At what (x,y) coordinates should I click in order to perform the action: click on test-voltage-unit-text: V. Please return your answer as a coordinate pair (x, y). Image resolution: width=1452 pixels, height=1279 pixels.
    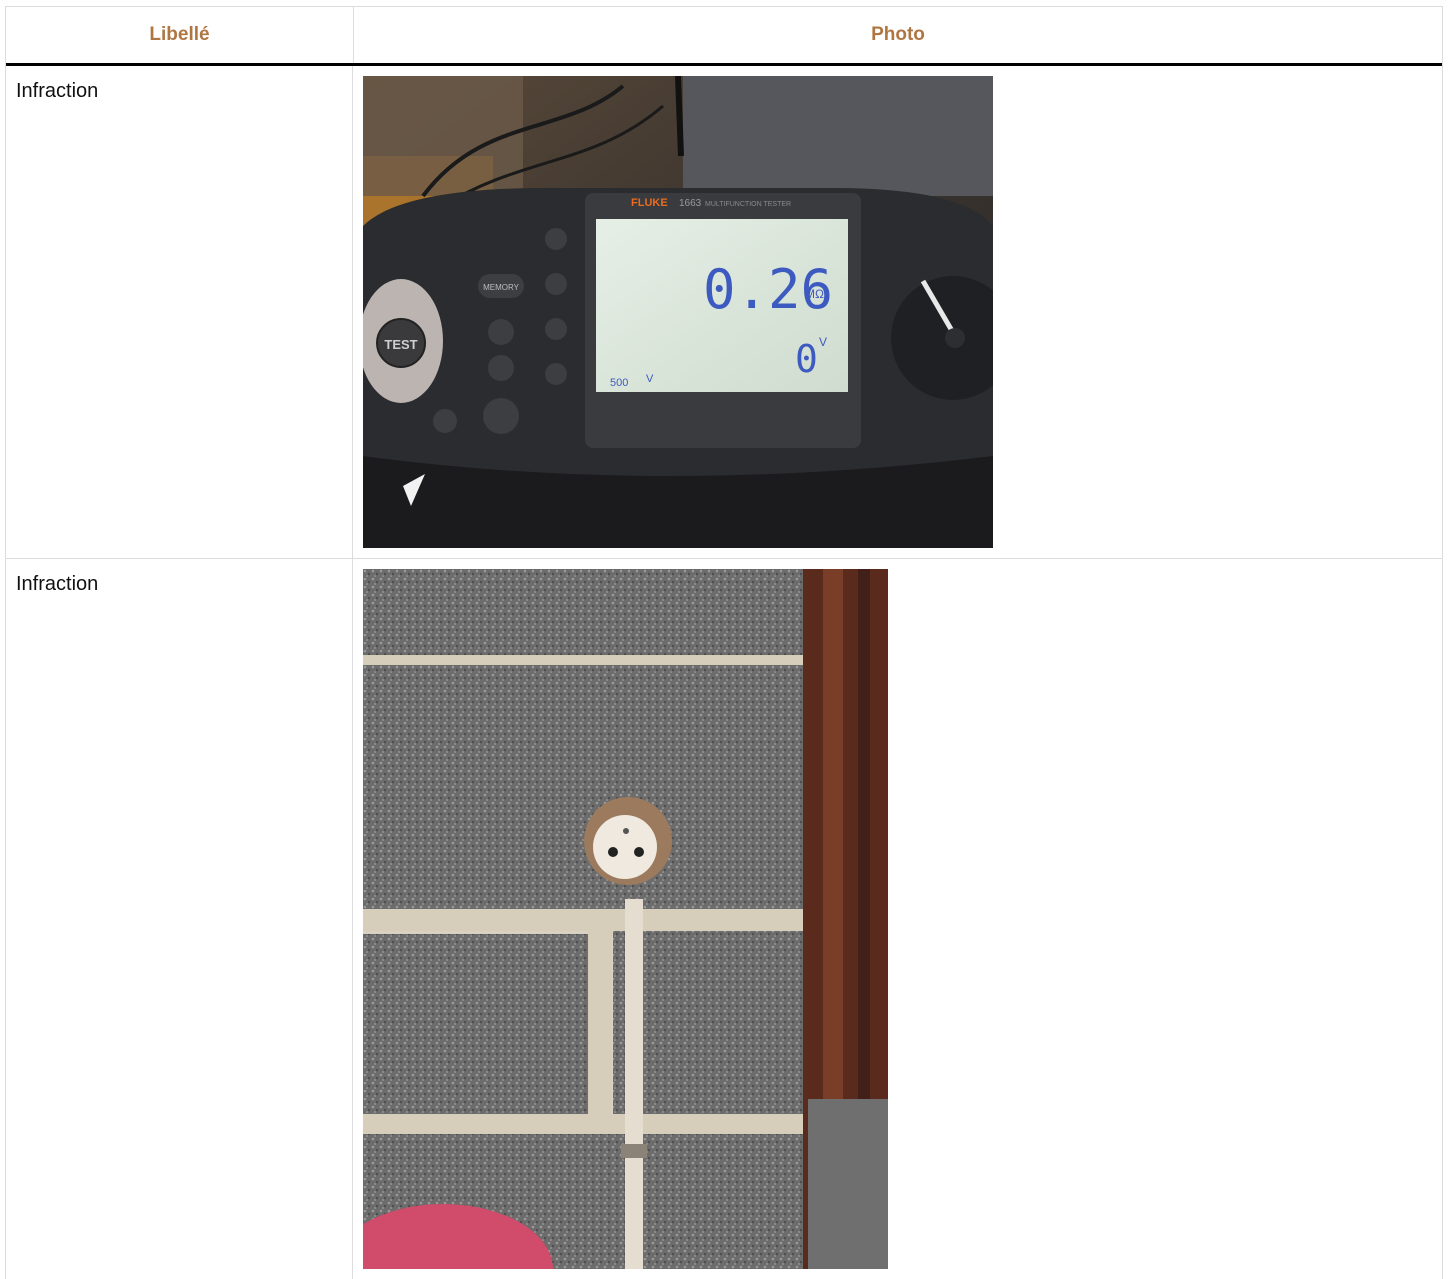
    Looking at the image, I should click on (650, 379).